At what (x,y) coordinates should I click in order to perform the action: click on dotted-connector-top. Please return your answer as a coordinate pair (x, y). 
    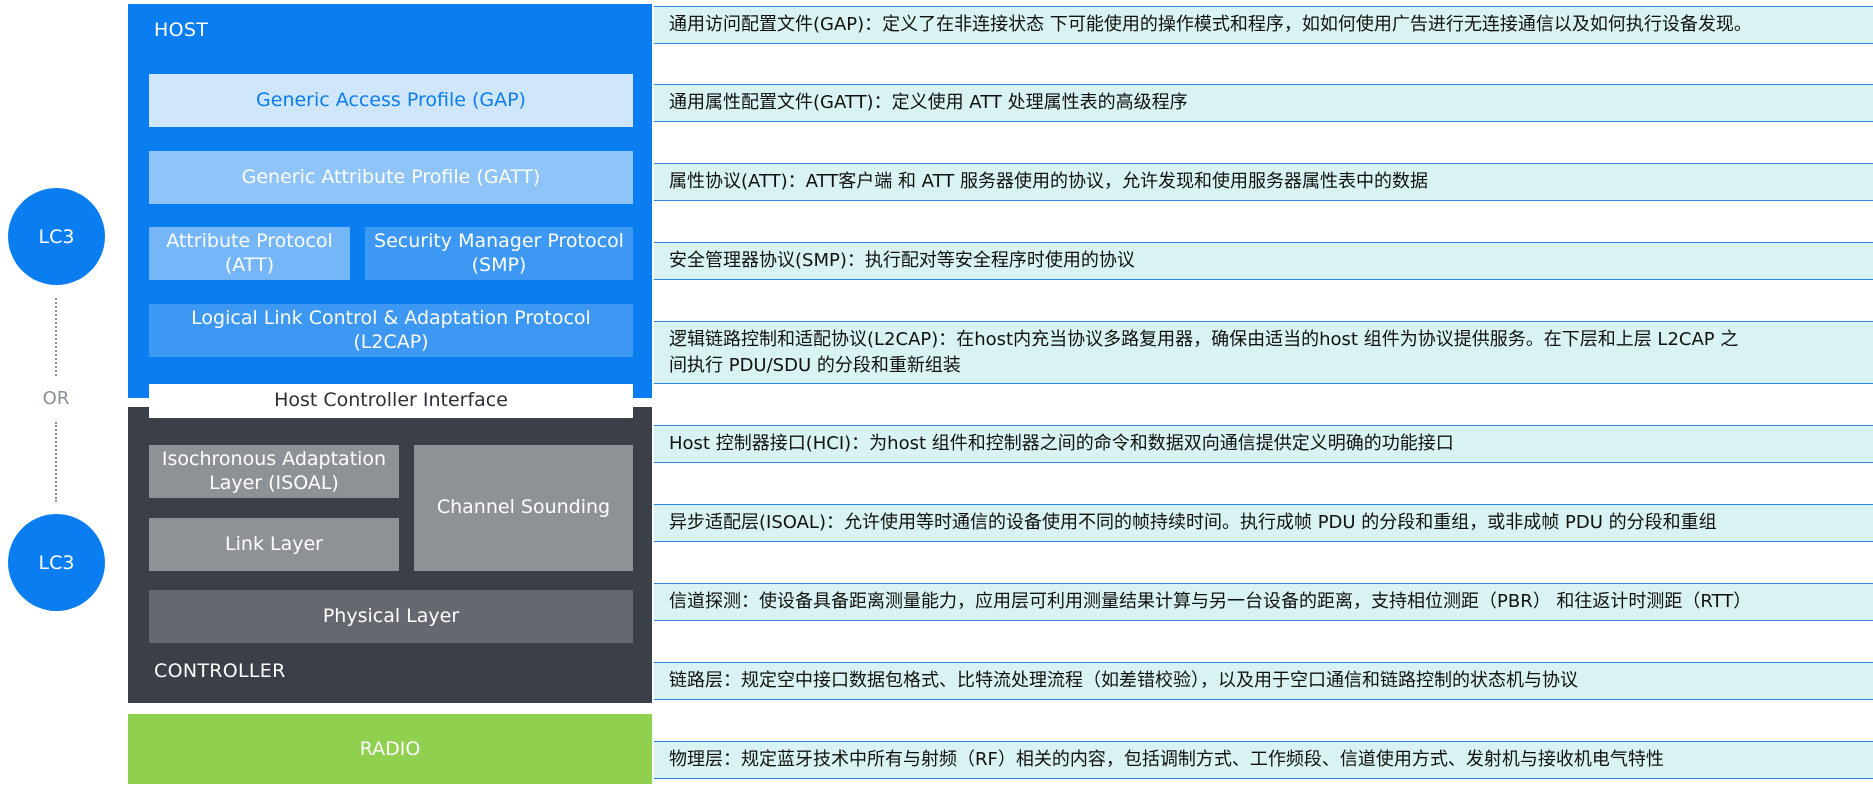
    Looking at the image, I should click on (56, 337).